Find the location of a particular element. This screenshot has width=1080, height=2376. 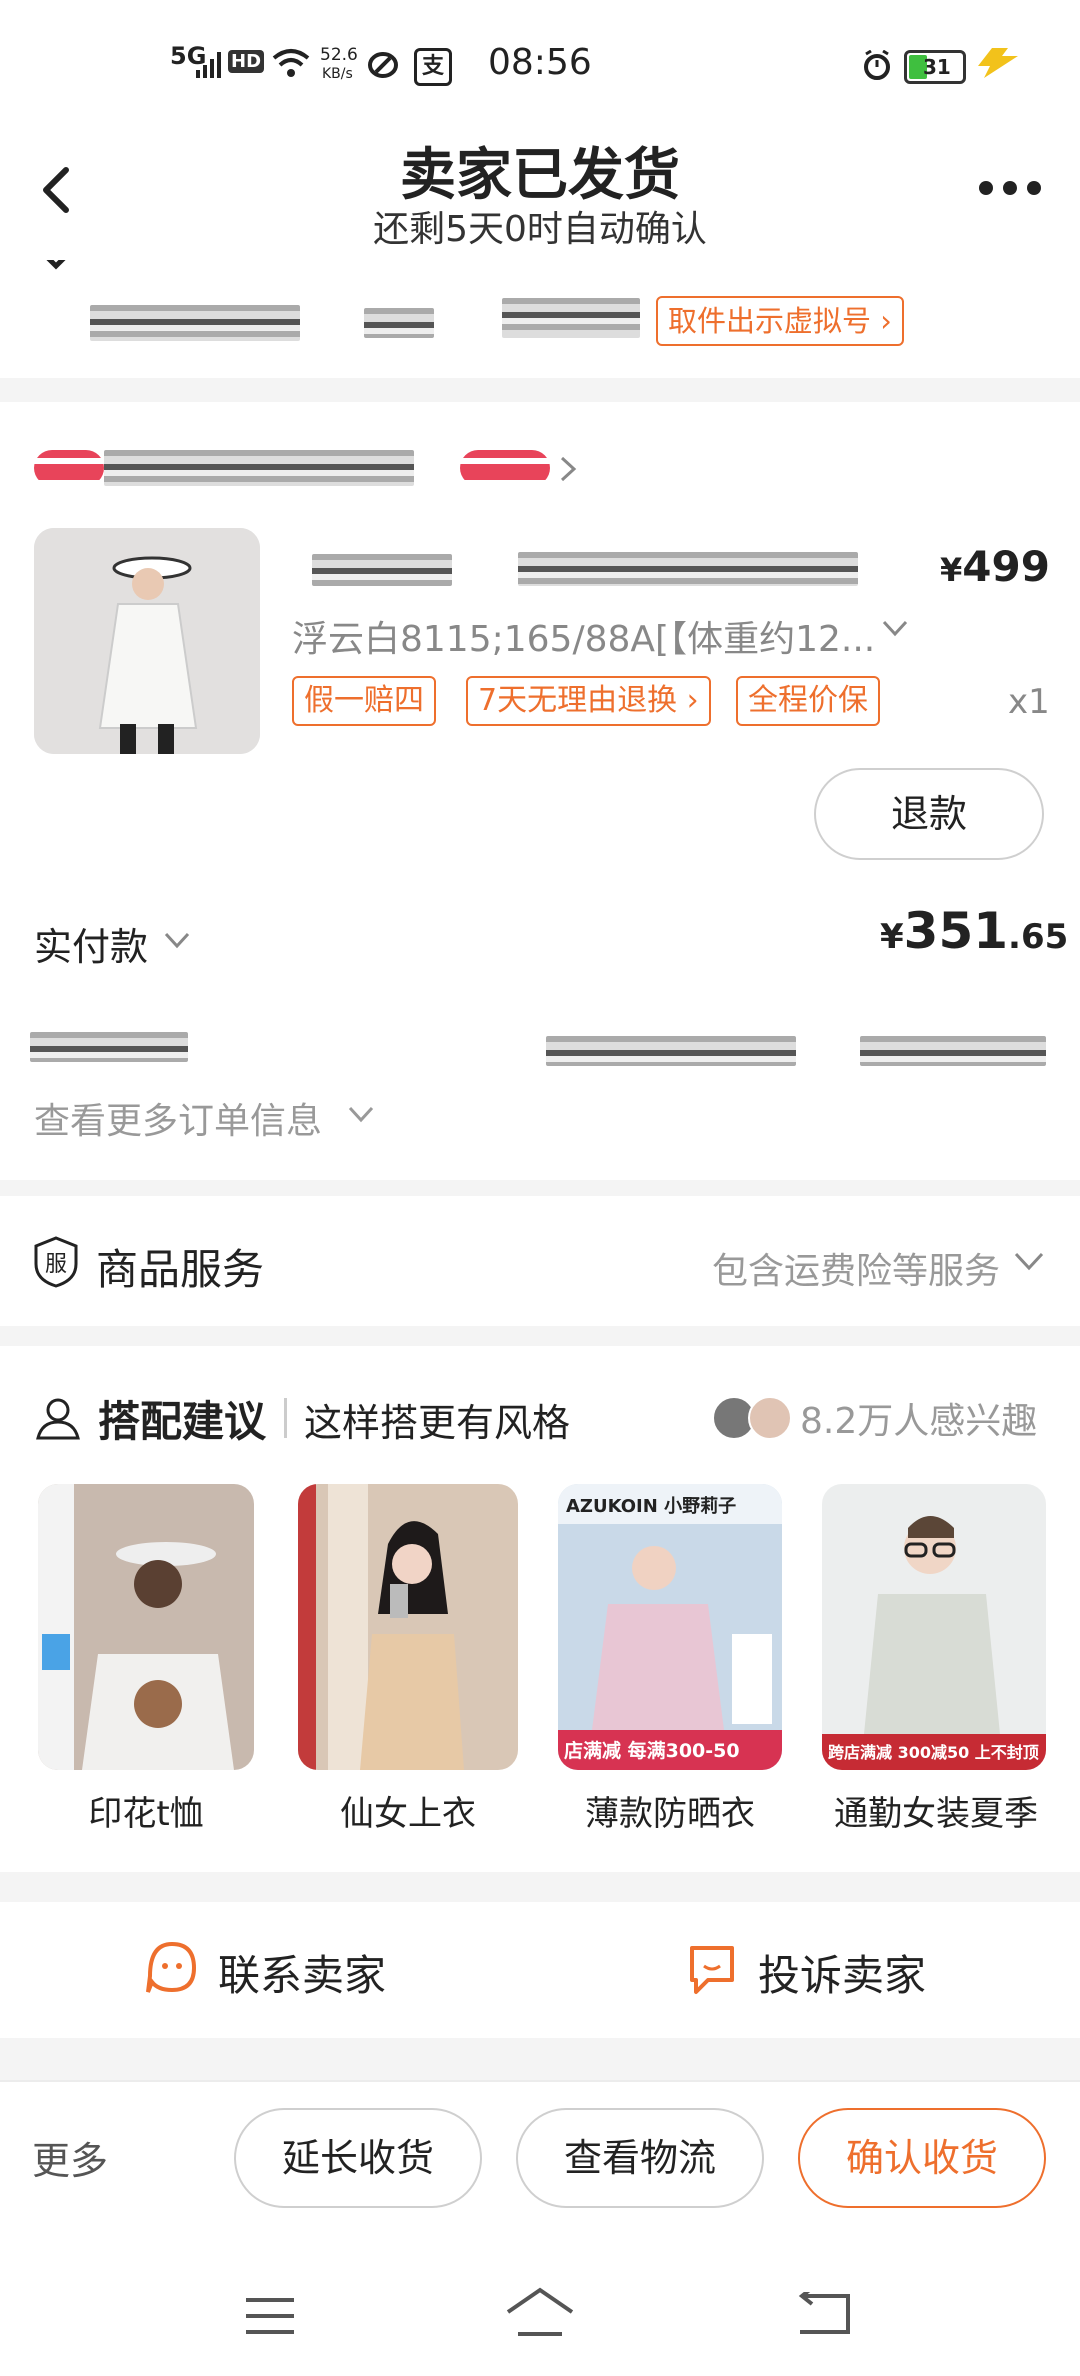

page-header: 卖家已发货 还剩5天0时自动确认 is located at coordinates (540, 195).